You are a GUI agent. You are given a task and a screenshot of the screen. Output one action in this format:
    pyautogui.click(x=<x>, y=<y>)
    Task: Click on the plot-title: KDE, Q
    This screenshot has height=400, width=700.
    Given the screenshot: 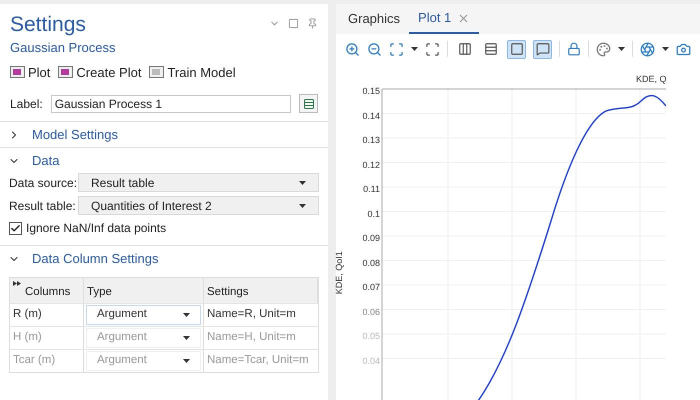 What is the action you would take?
    pyautogui.click(x=651, y=79)
    